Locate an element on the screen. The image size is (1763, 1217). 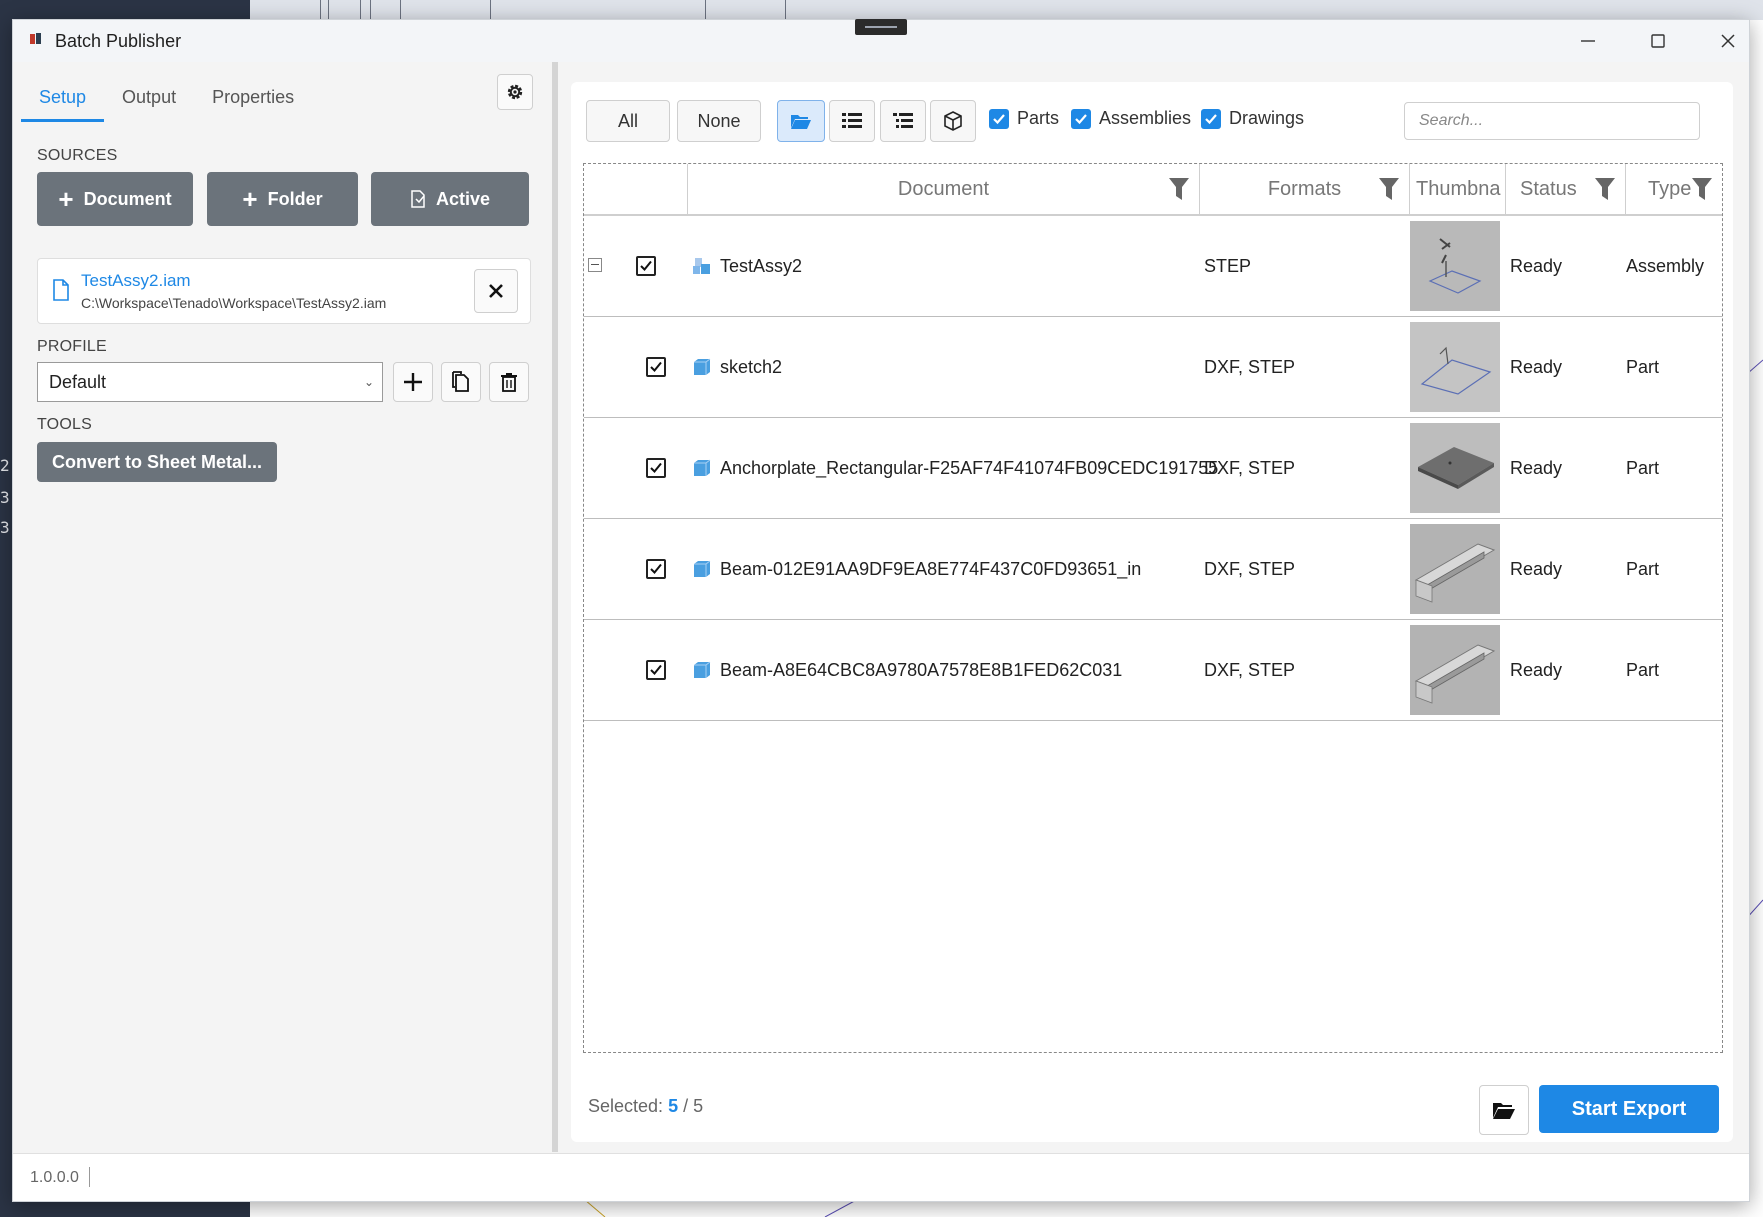
close-window-button is located at coordinates (1728, 41).